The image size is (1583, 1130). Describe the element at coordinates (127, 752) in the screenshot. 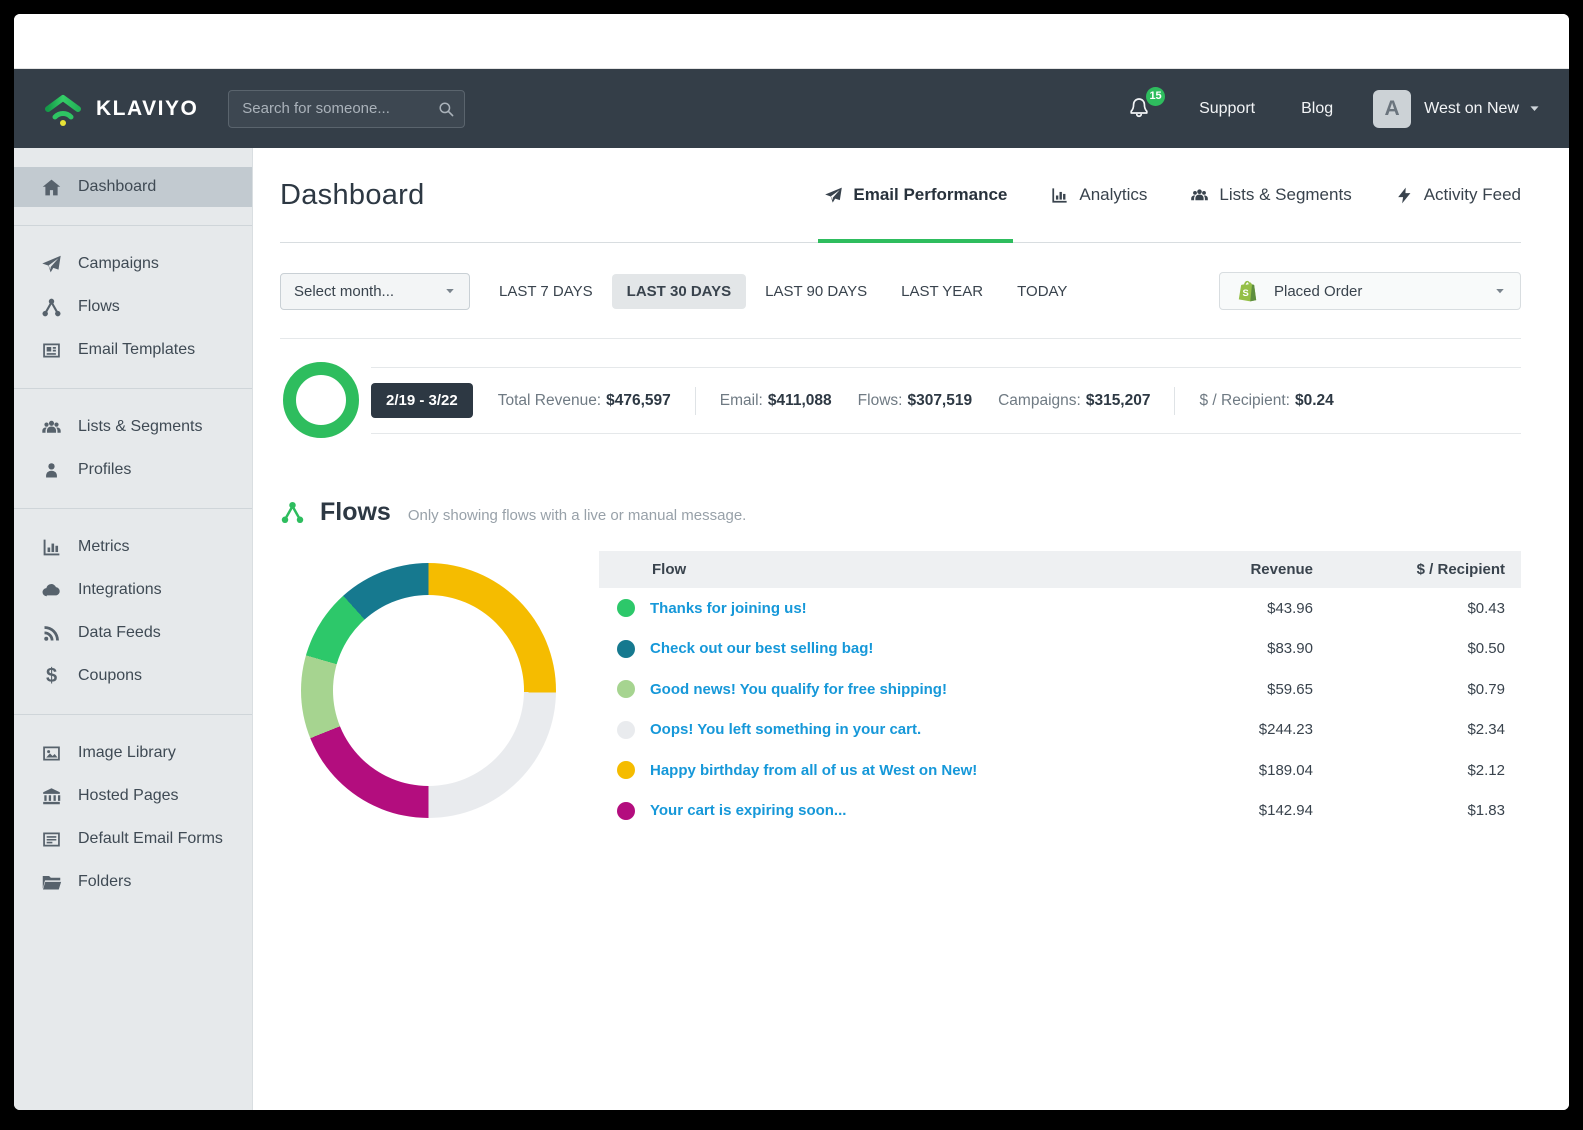

I see `sidebar-item-label: Image Library` at that location.